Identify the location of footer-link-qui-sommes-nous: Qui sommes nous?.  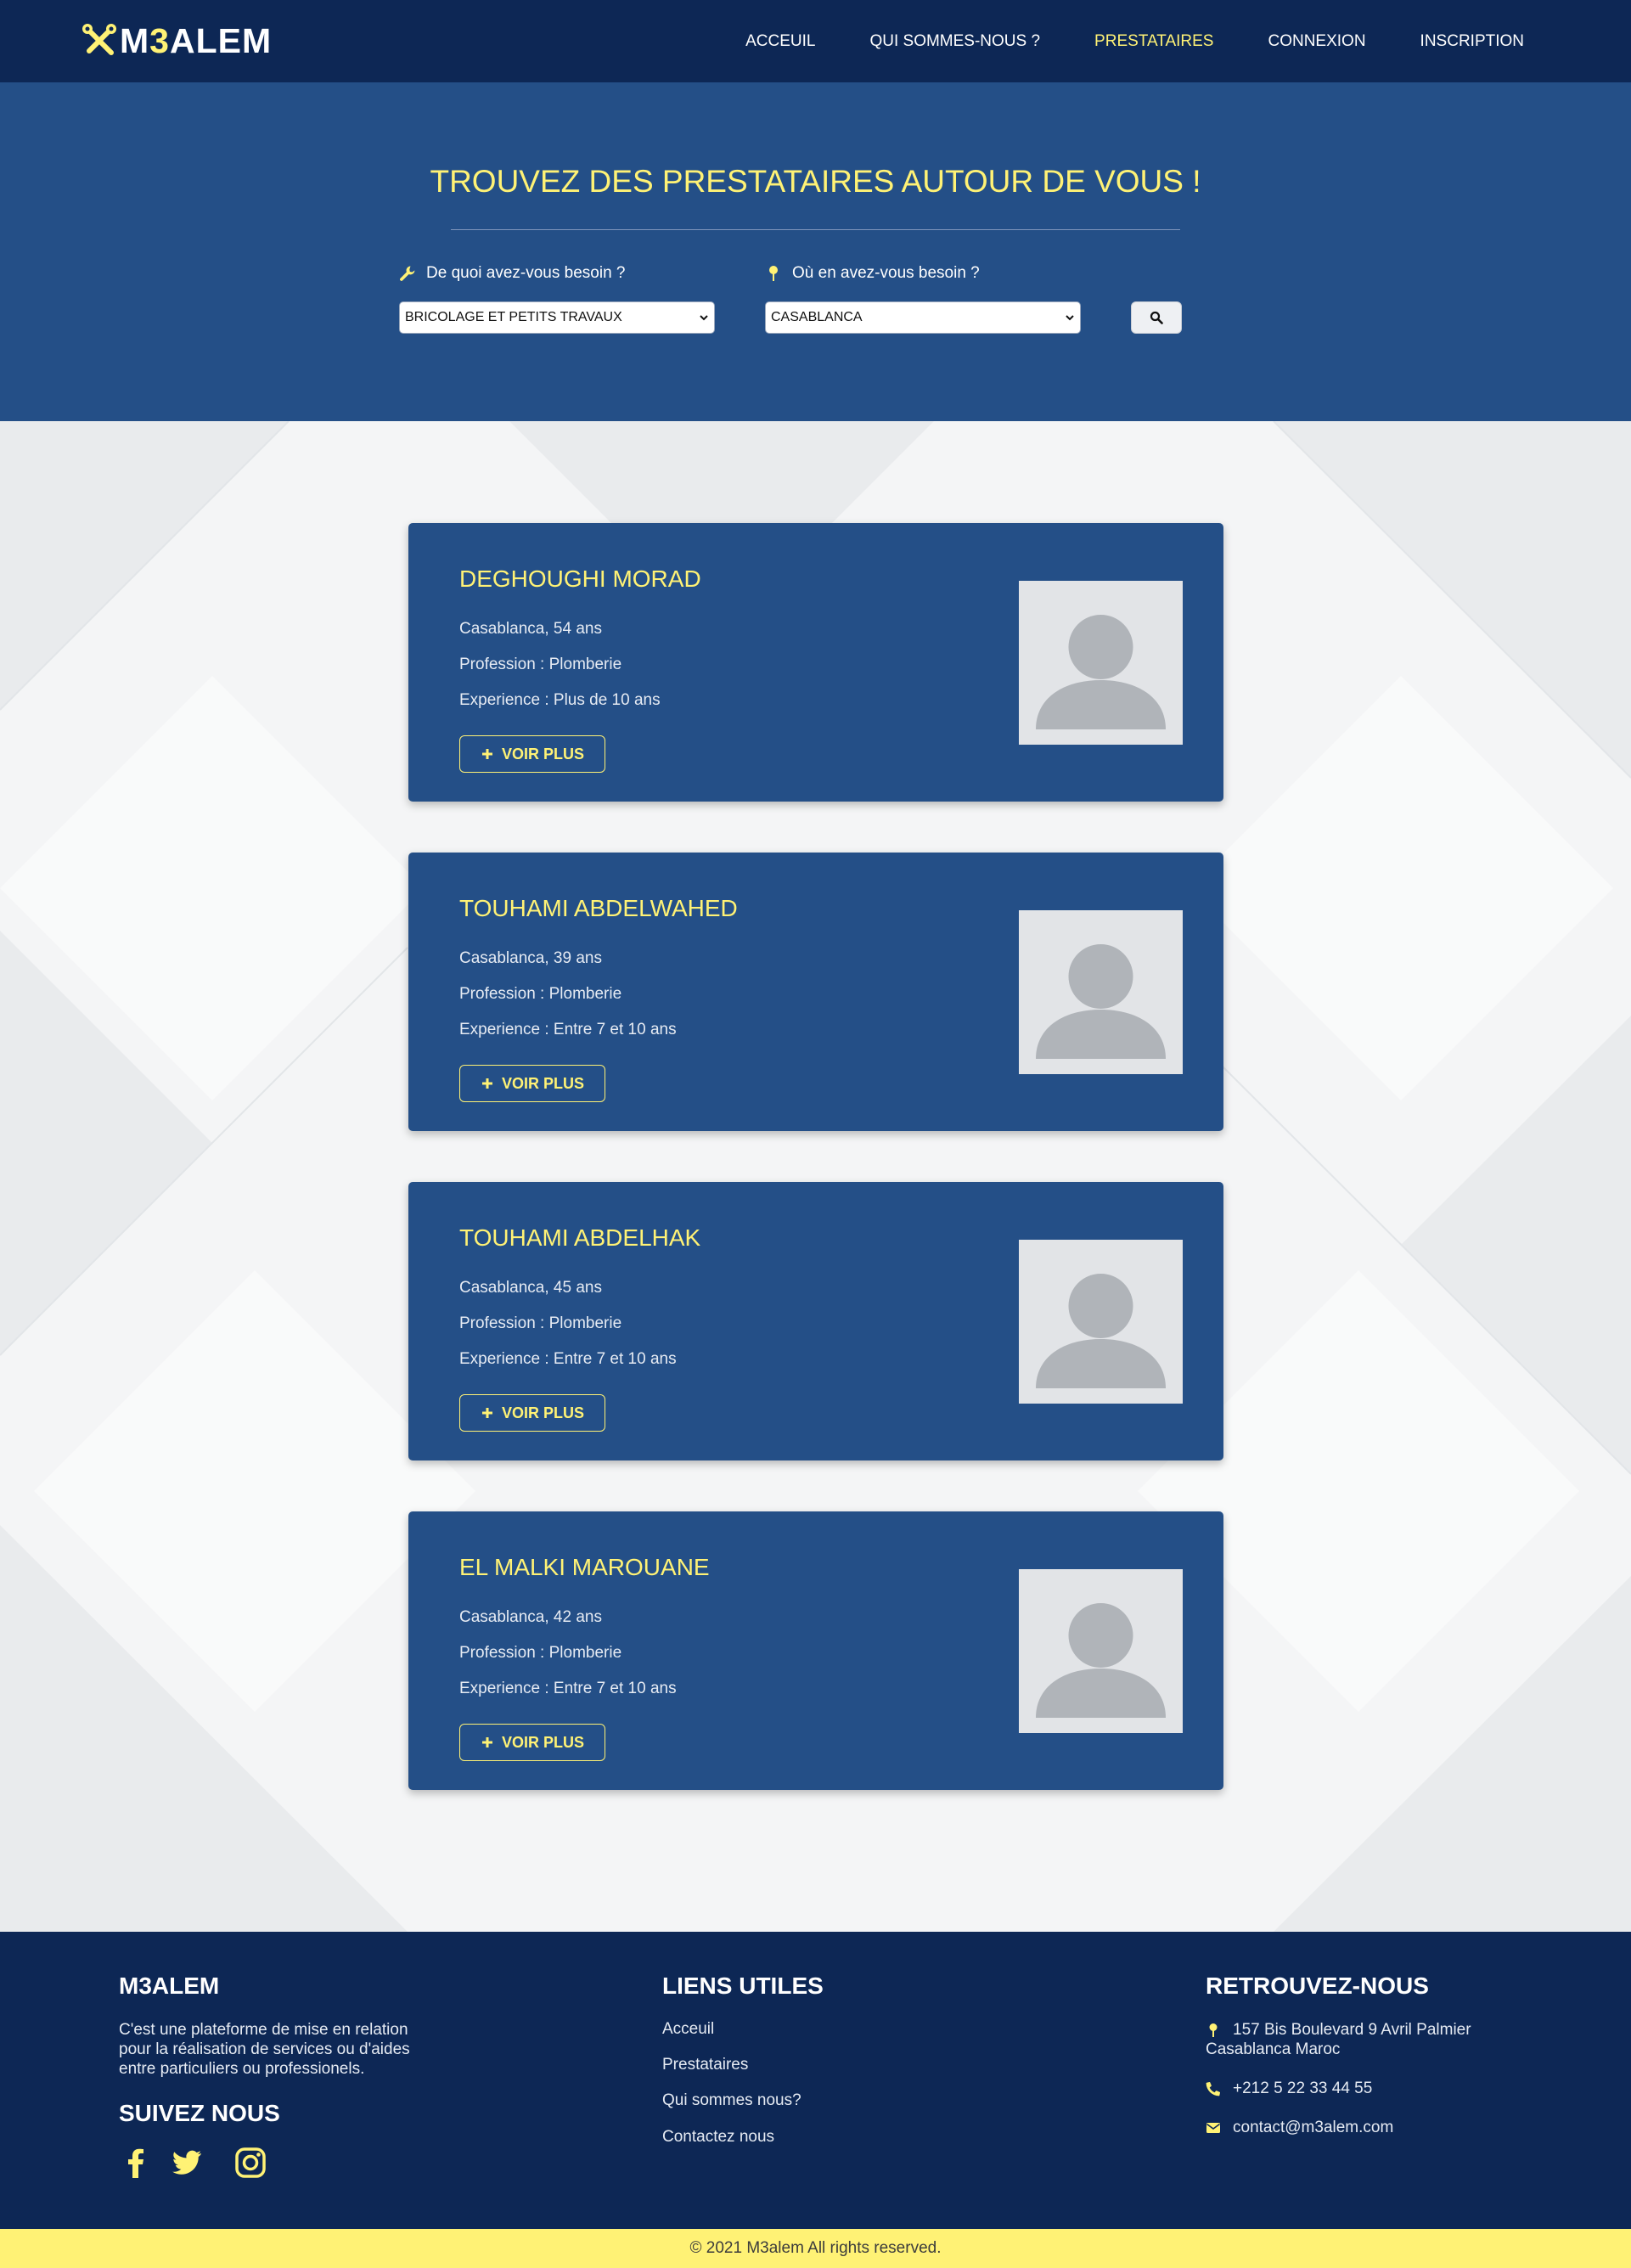
(731, 2100).